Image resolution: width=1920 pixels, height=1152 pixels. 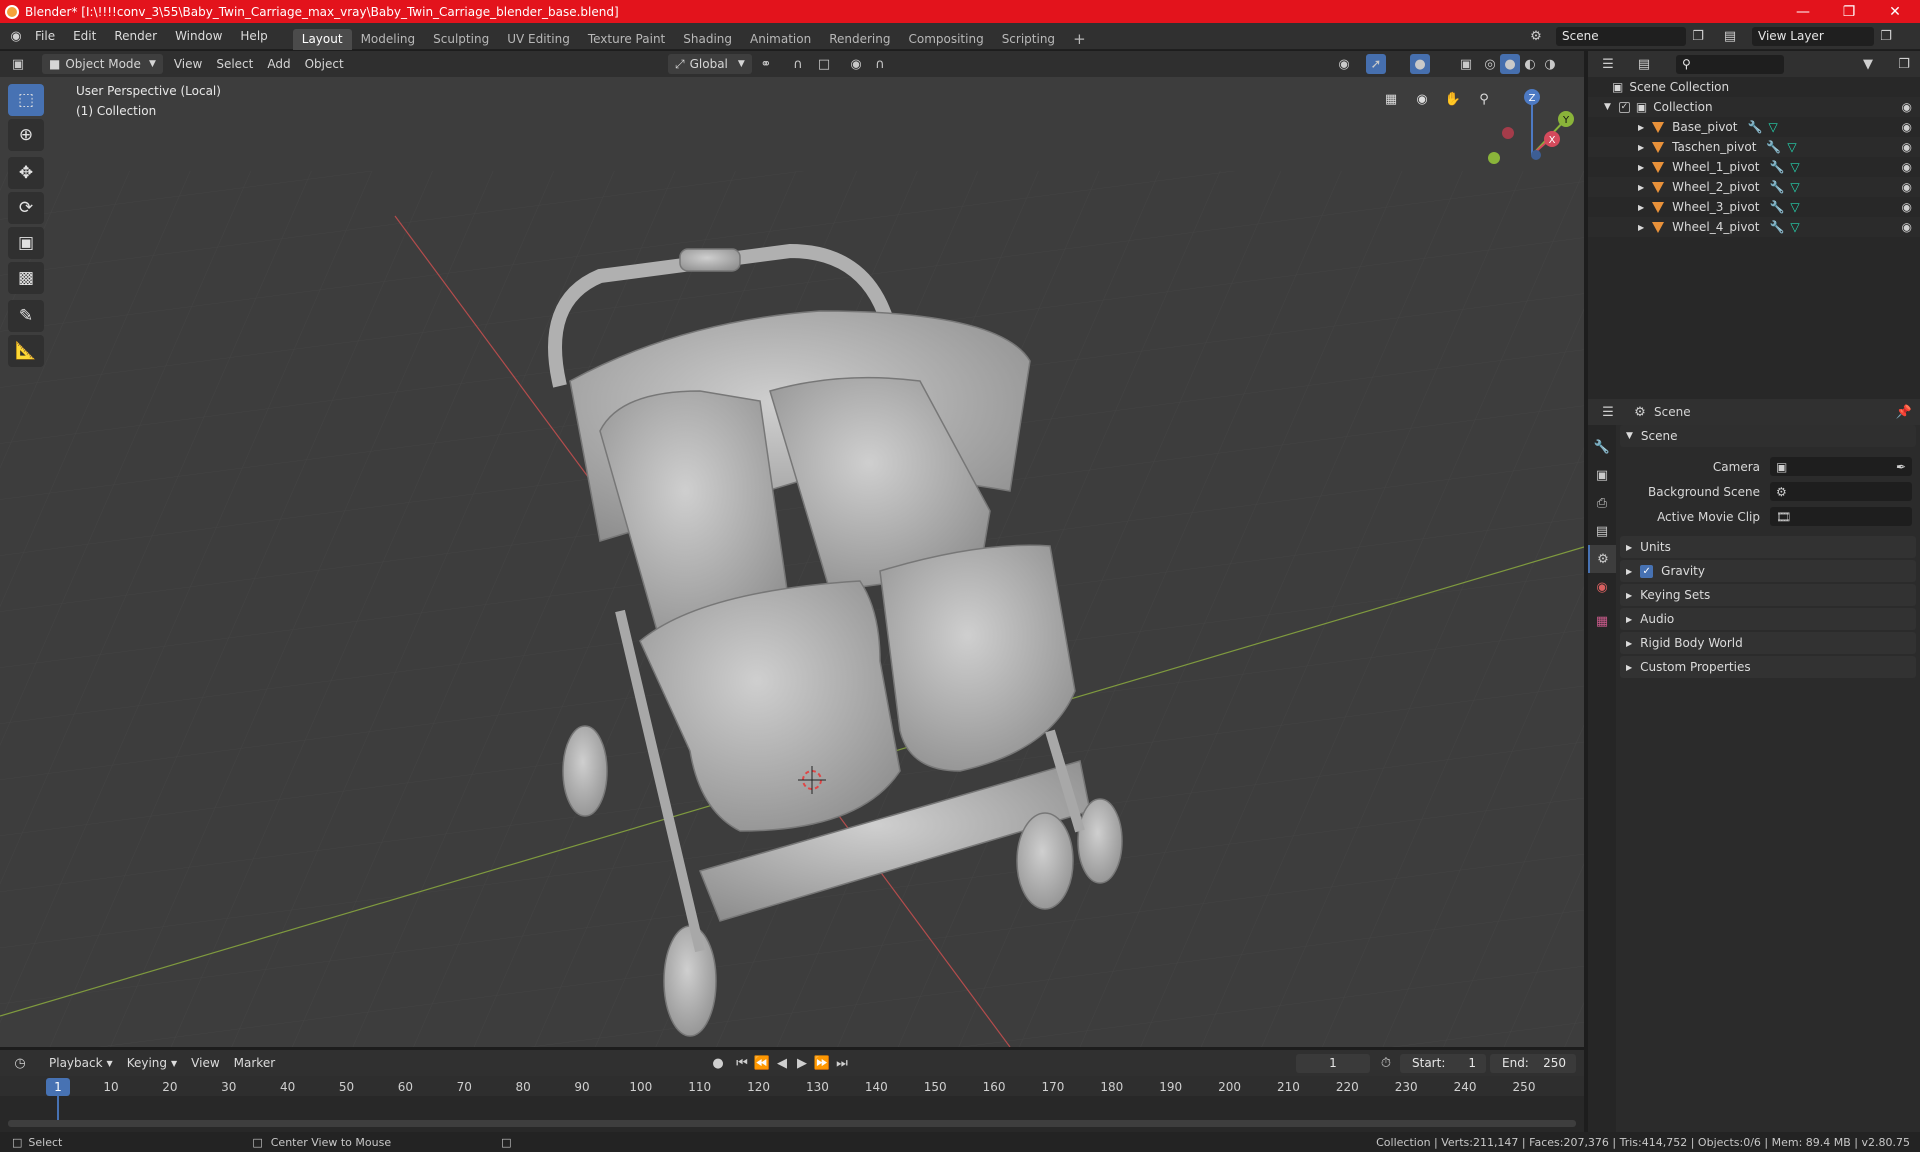 What do you see at coordinates (1754, 207) in the screenshot?
I see `outliner-object-row: ▶ Wheel_3_pivot 🔧 ▽ ◉` at bounding box center [1754, 207].